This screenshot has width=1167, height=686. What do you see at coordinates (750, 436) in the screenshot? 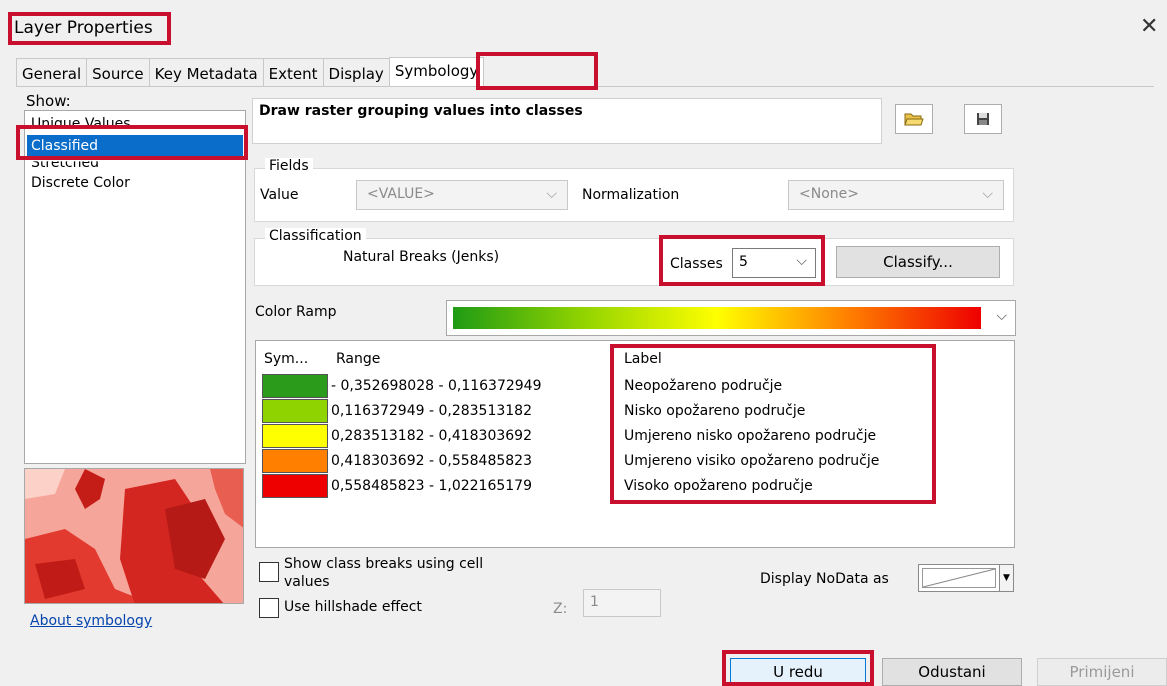
I see `class-label: Umjereno nisko opožareno područje` at bounding box center [750, 436].